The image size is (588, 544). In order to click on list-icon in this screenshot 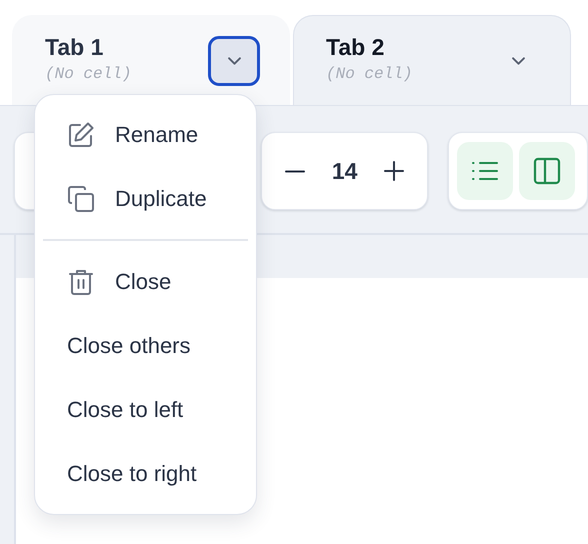, I will do `click(485, 171)`.